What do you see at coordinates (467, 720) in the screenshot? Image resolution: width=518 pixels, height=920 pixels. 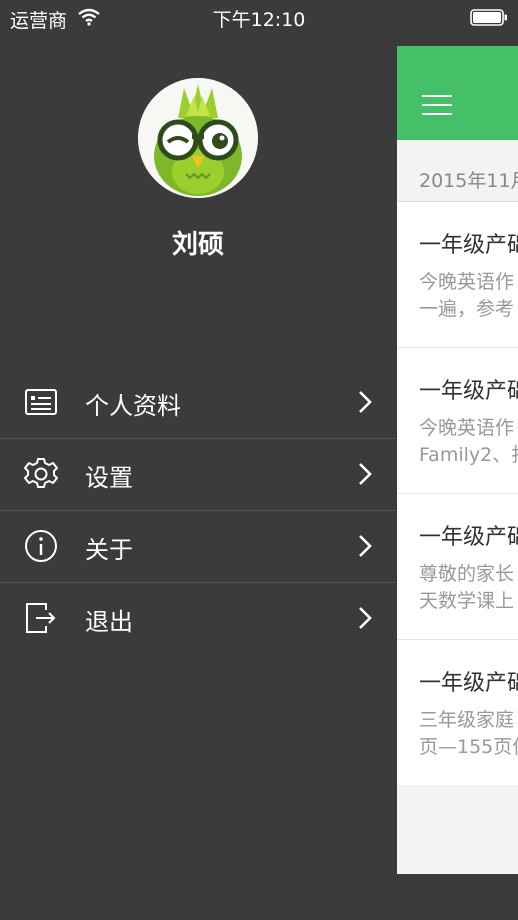 I see `message-preview-line: 三年级家庭` at bounding box center [467, 720].